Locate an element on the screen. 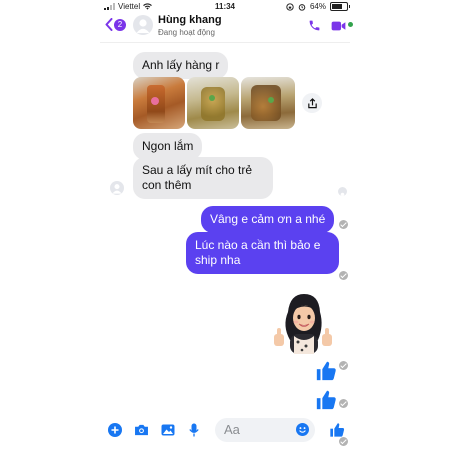 This screenshot has width=450, height=450. message-incoming: Sau a lấy mít cho trẻ con thêm is located at coordinates (203, 178).